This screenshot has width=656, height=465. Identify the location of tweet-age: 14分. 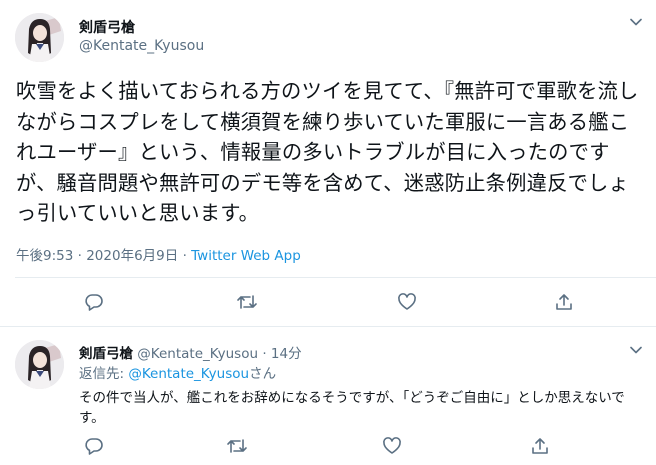
(286, 354).